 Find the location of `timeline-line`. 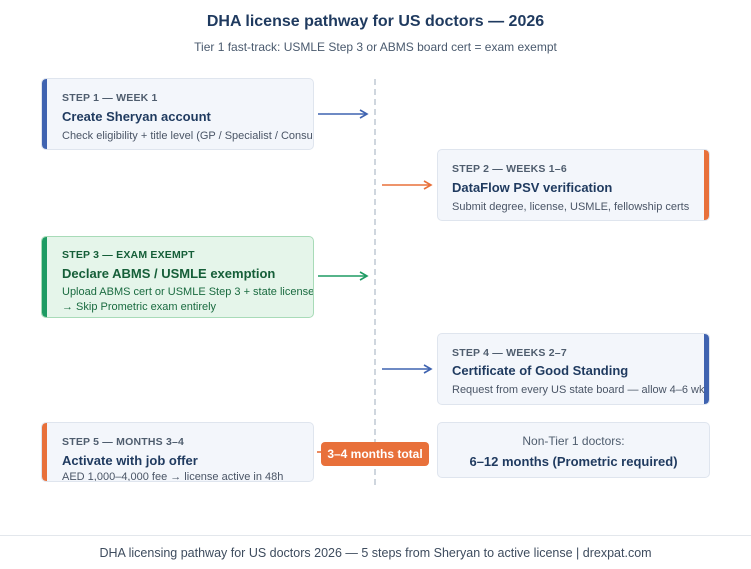

timeline-line is located at coordinates (375, 282).